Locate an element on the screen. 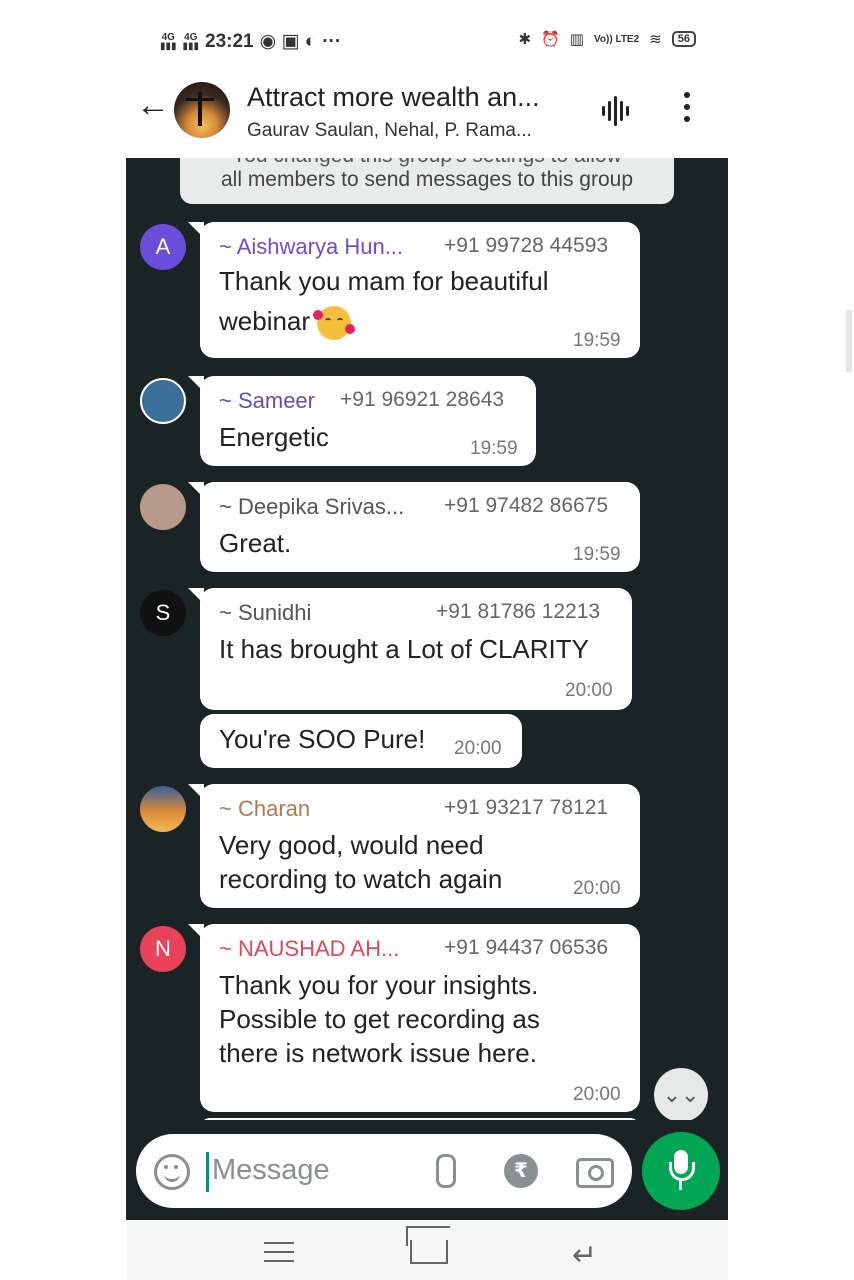 The width and height of the screenshot is (854, 1280). sender-name: ~ Sameer is located at coordinates (267, 401).